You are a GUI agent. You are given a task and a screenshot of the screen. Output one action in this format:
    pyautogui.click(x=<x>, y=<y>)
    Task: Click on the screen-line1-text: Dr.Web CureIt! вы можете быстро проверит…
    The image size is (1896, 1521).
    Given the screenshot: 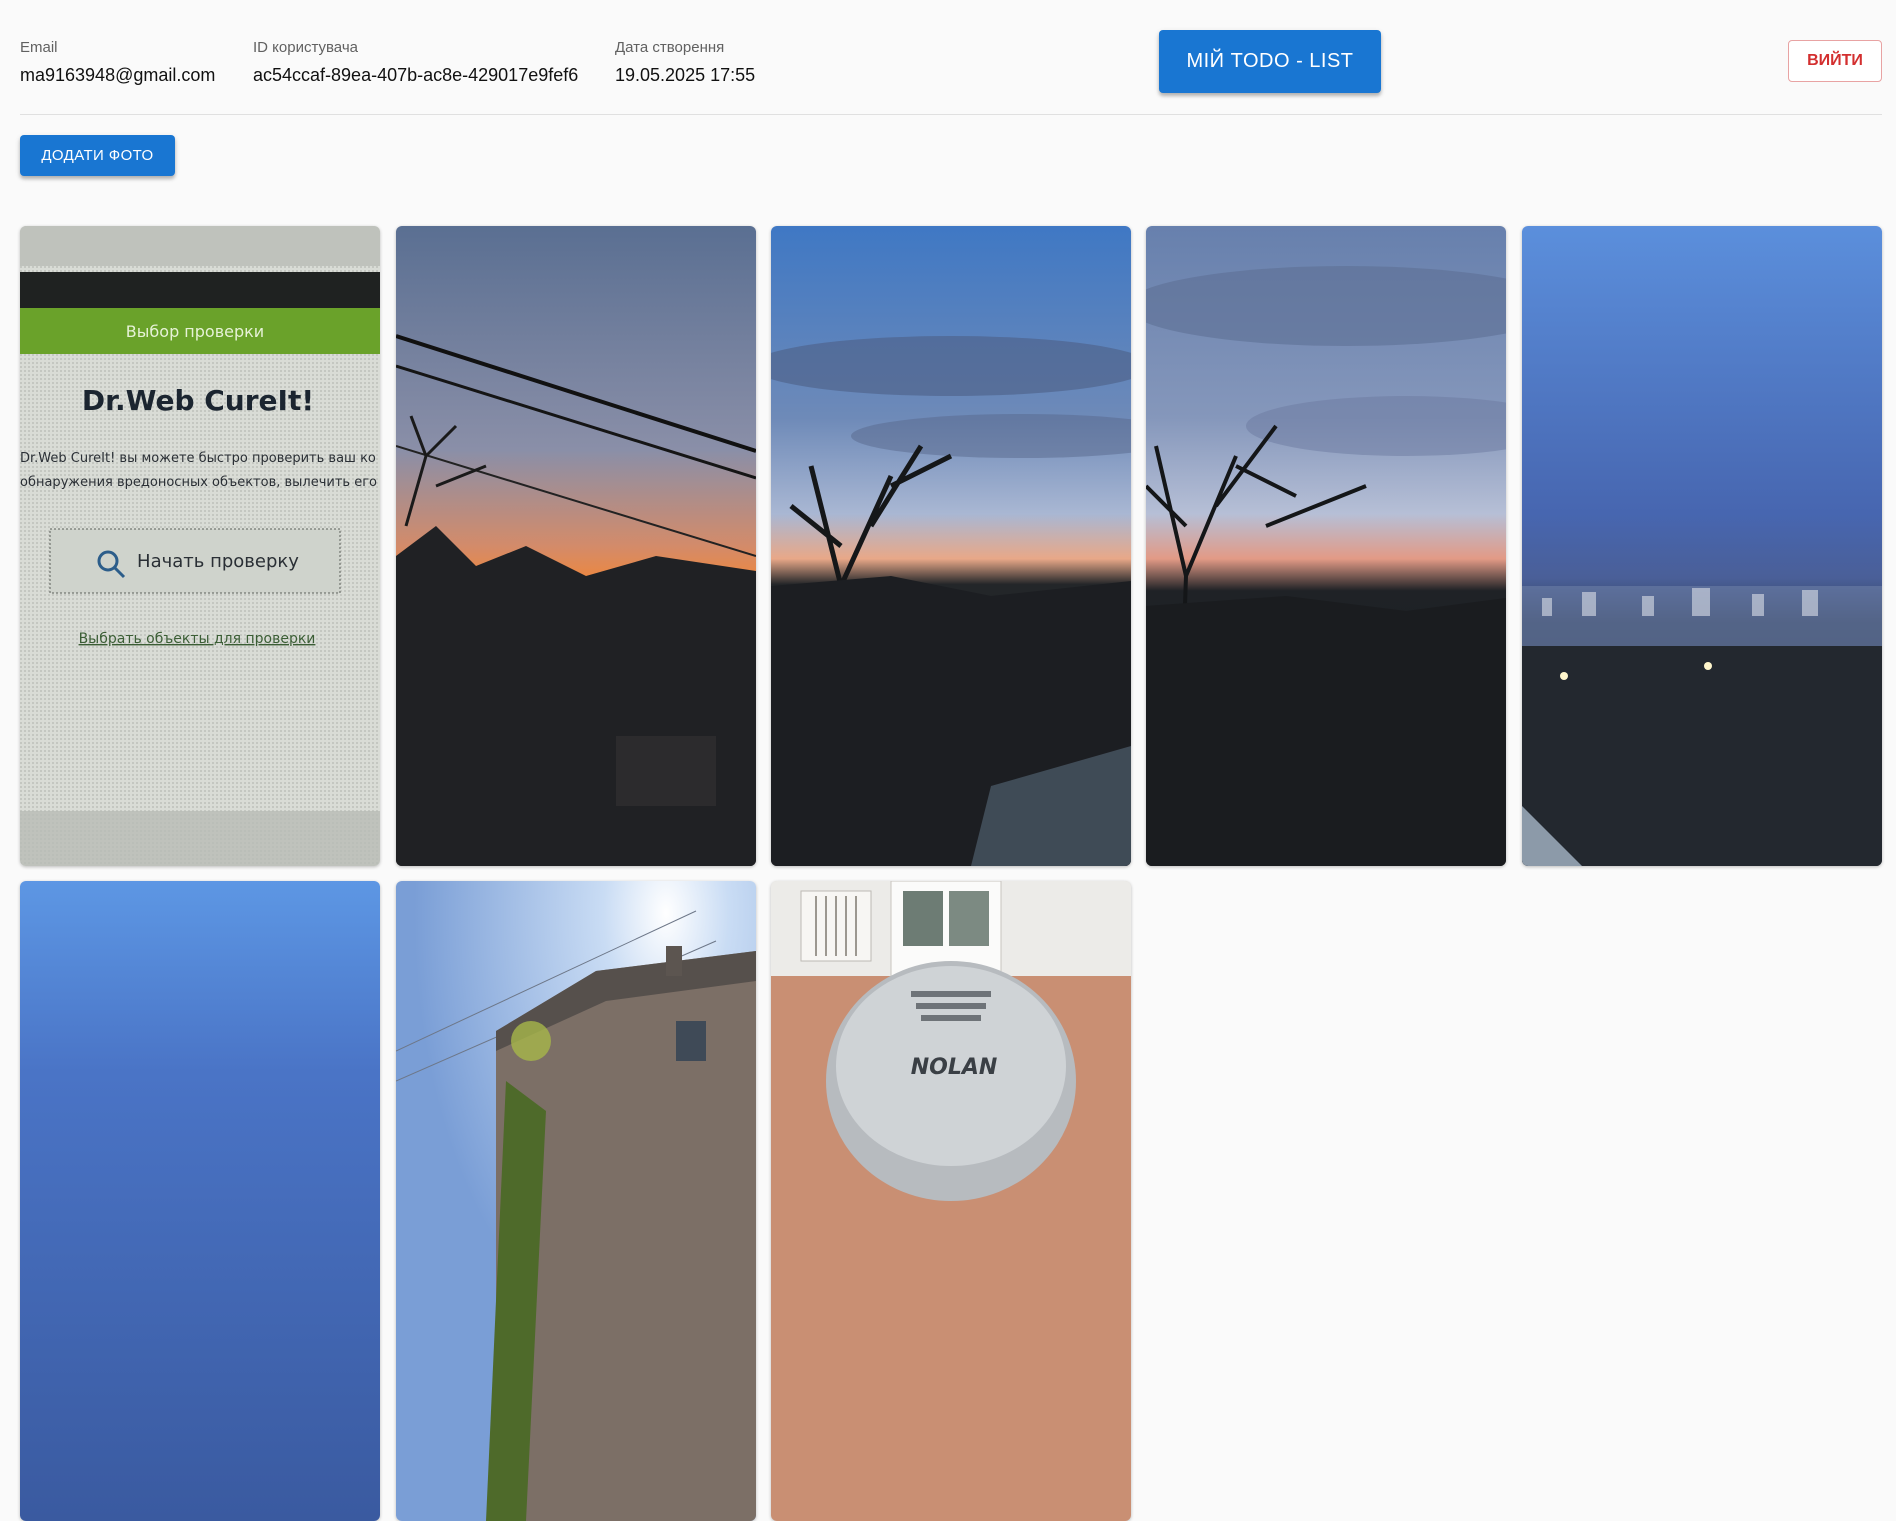 What is the action you would take?
    pyautogui.click(x=198, y=458)
    